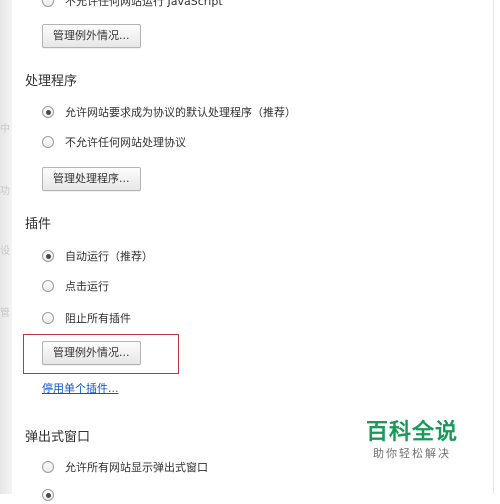  Describe the element at coordinates (5, 251) in the screenshot. I see `sidebar-ghost-glyph: 设` at that location.